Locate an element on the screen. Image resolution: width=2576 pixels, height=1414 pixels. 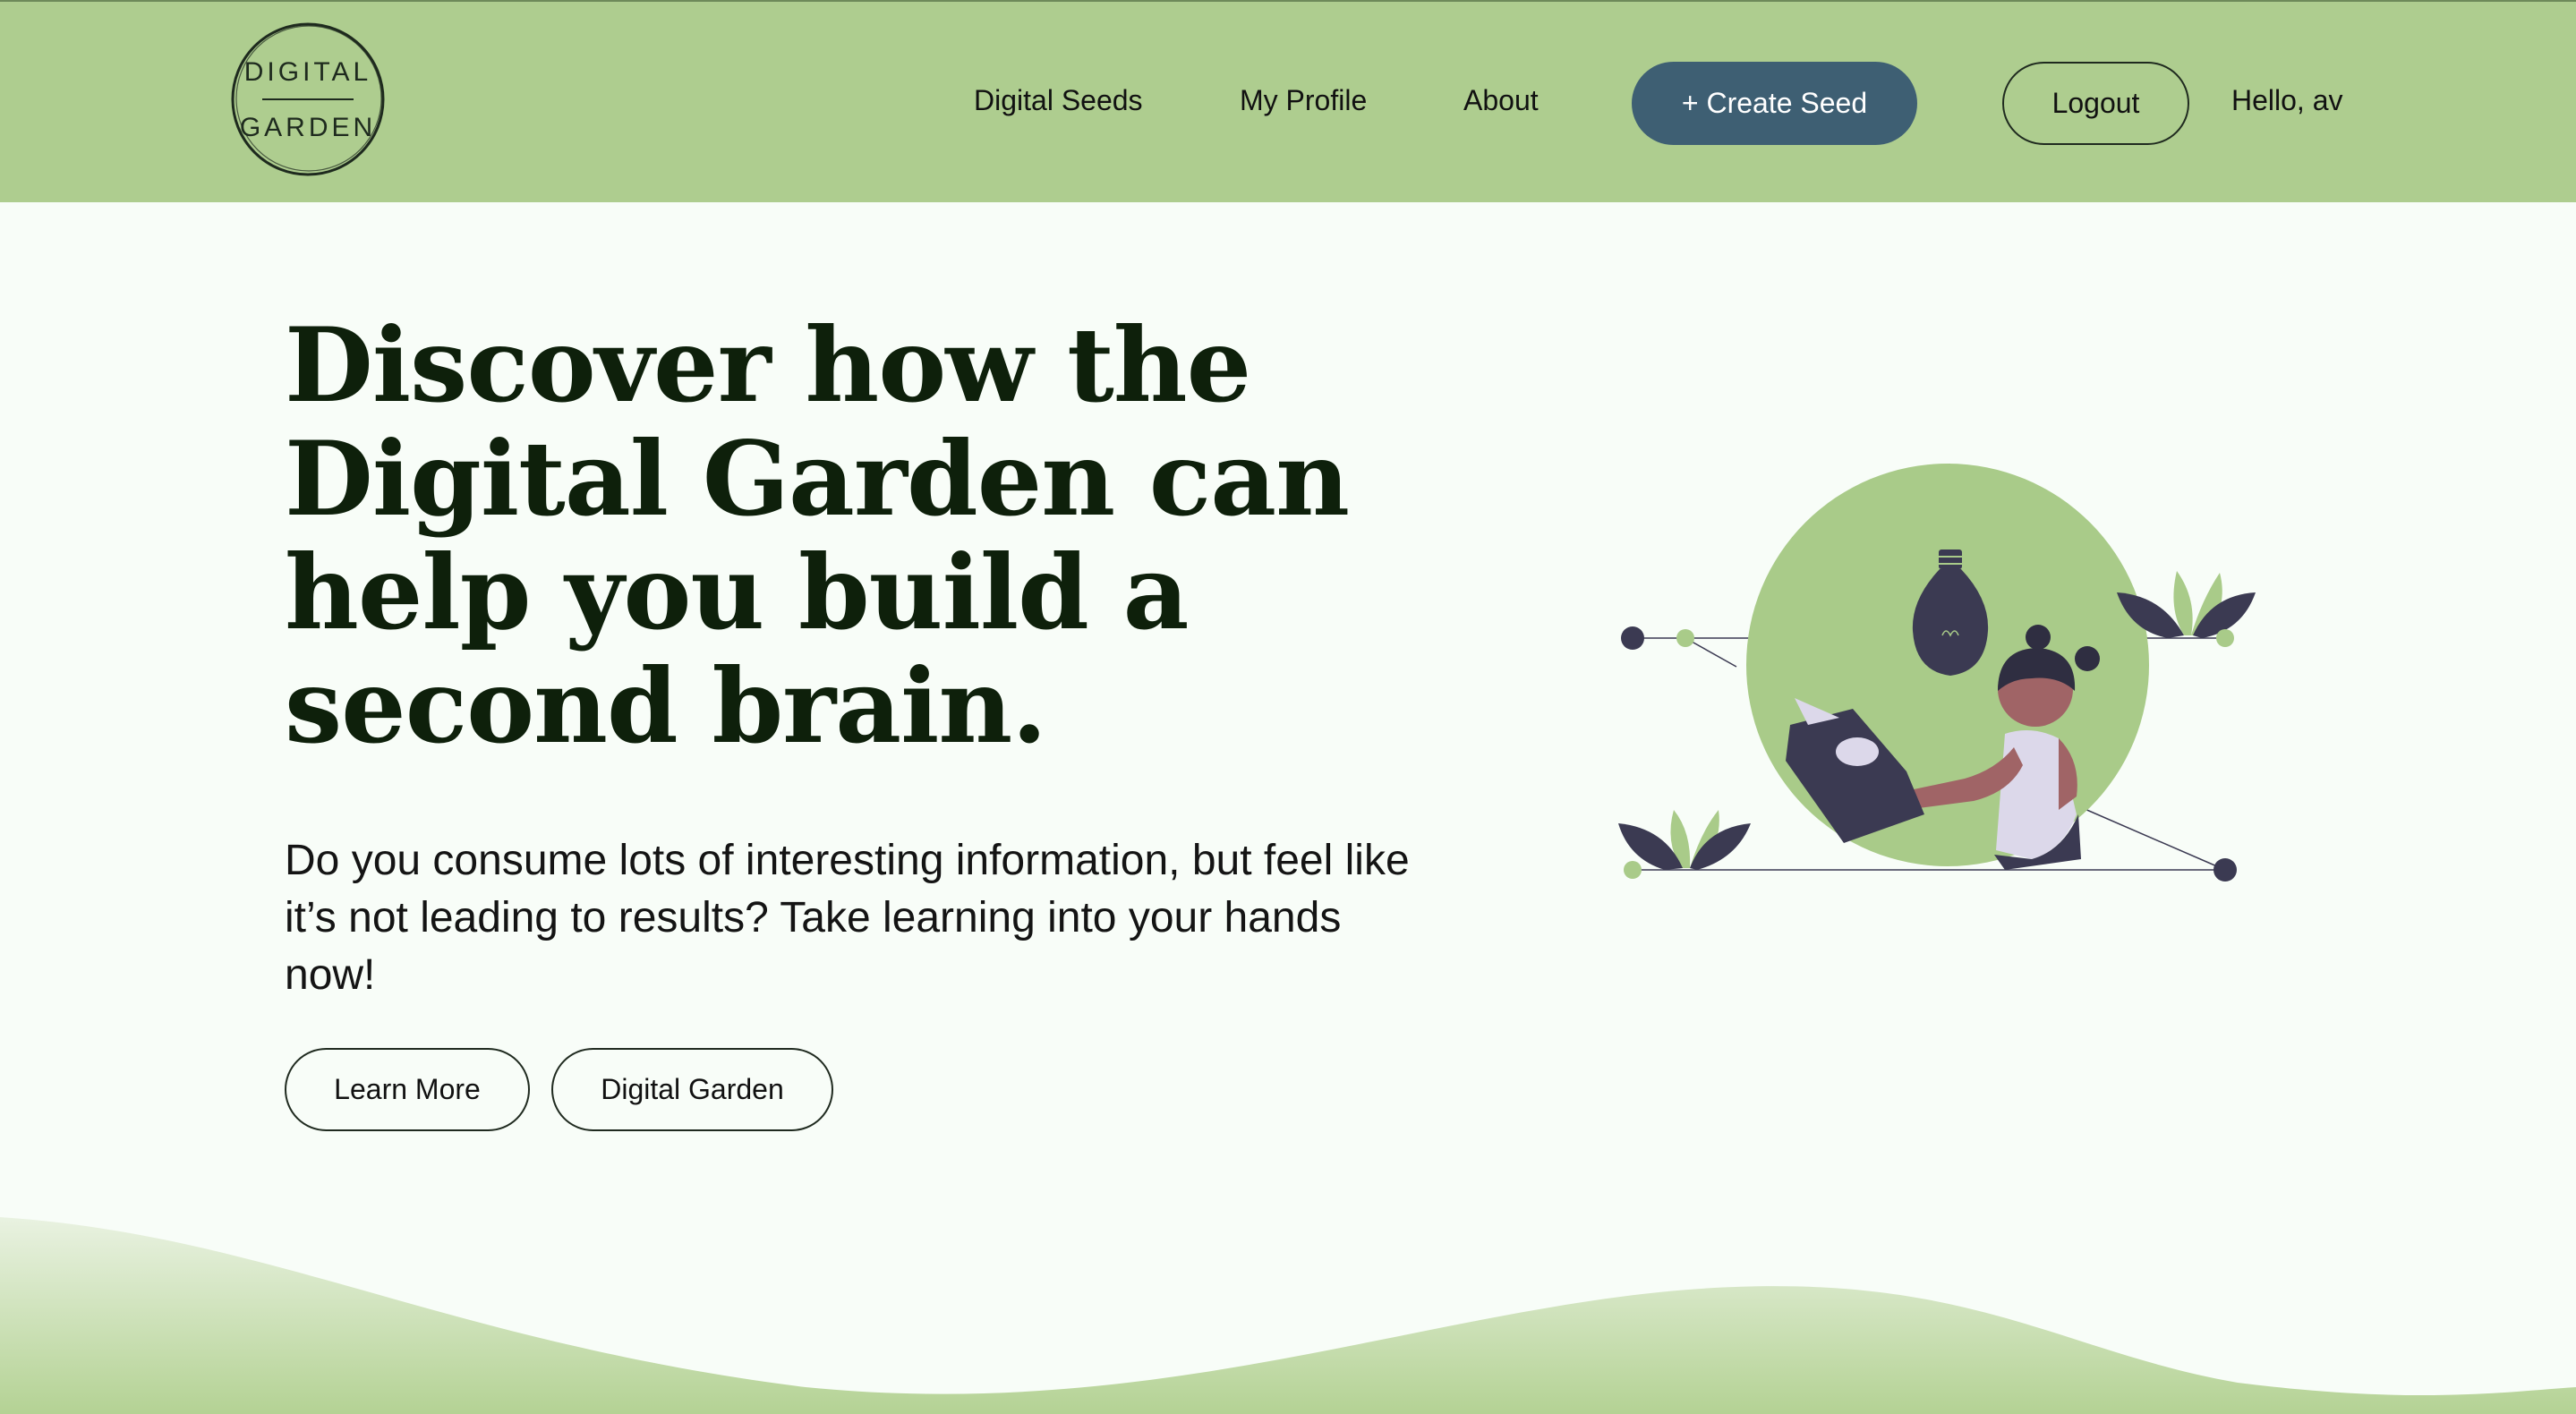
logo-text-bottom: GARDEN is located at coordinates (308, 127).